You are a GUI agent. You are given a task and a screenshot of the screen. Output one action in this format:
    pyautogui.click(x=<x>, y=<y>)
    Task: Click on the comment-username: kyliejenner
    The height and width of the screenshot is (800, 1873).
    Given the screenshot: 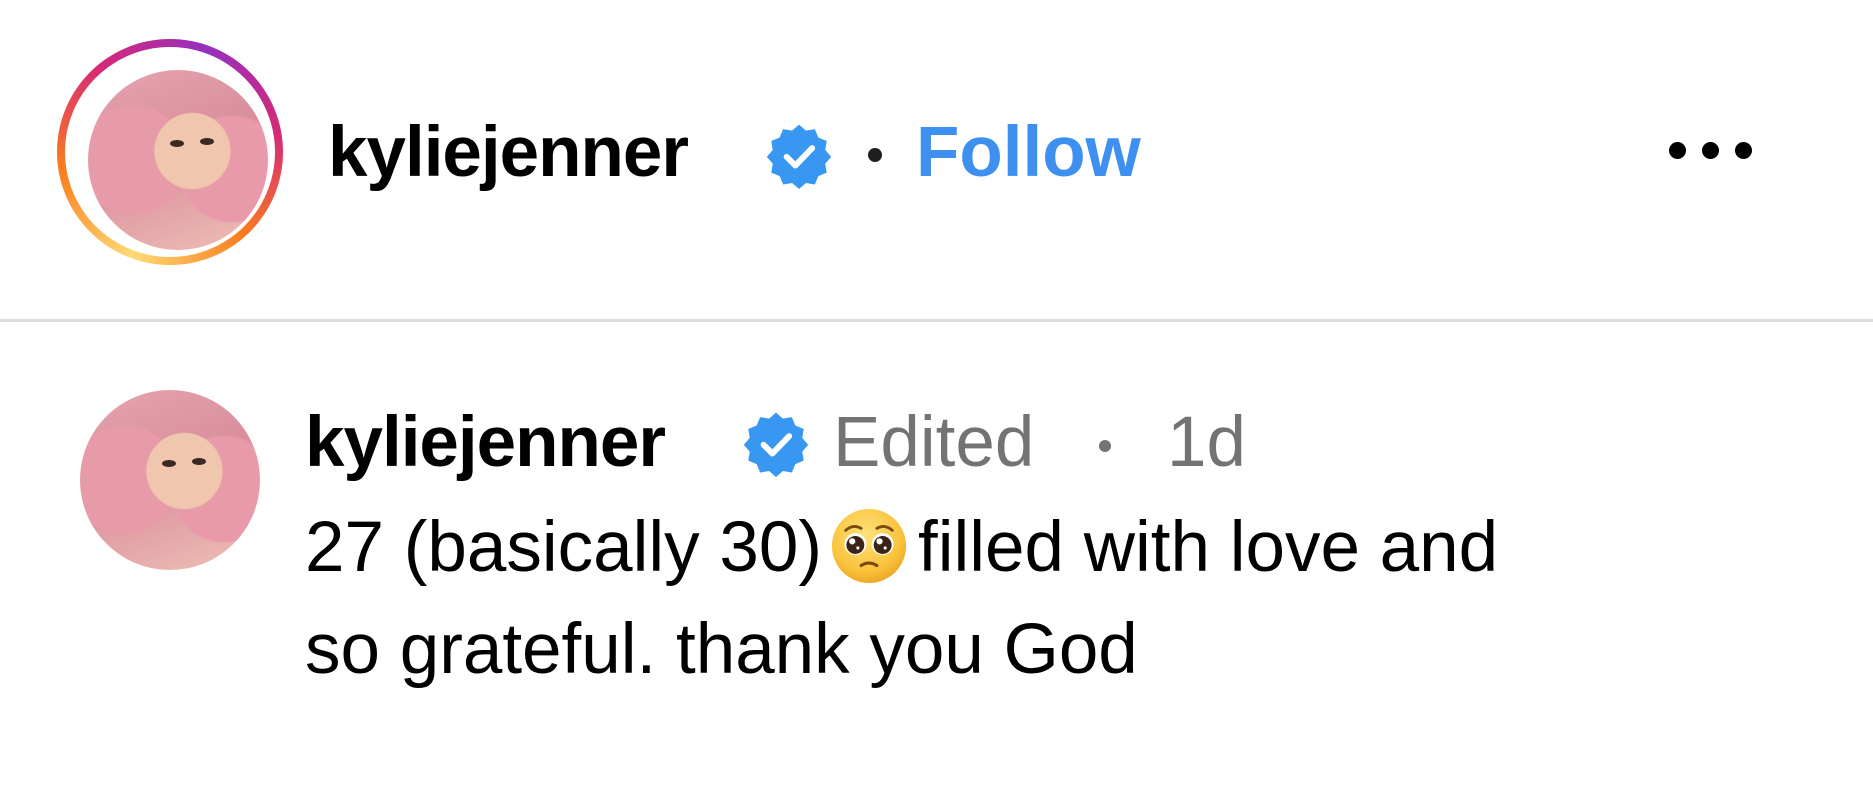 What is the action you would take?
    pyautogui.click(x=485, y=442)
    